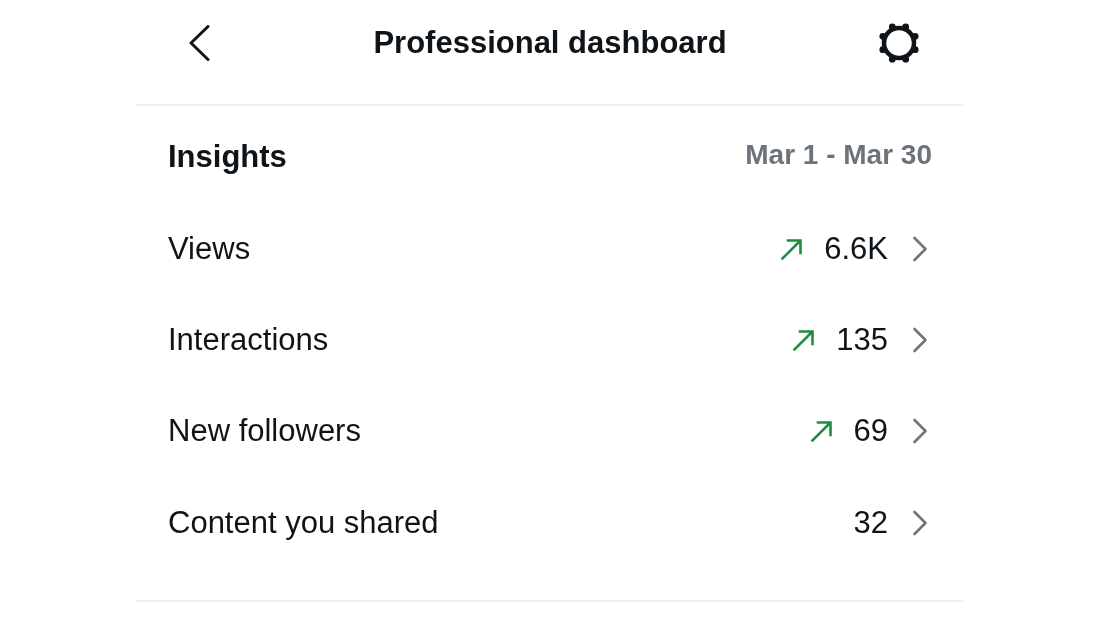 This screenshot has height=620, width=1100. Describe the element at coordinates (838, 155) in the screenshot. I see `date-range: Mar 1 - Mar 30` at that location.